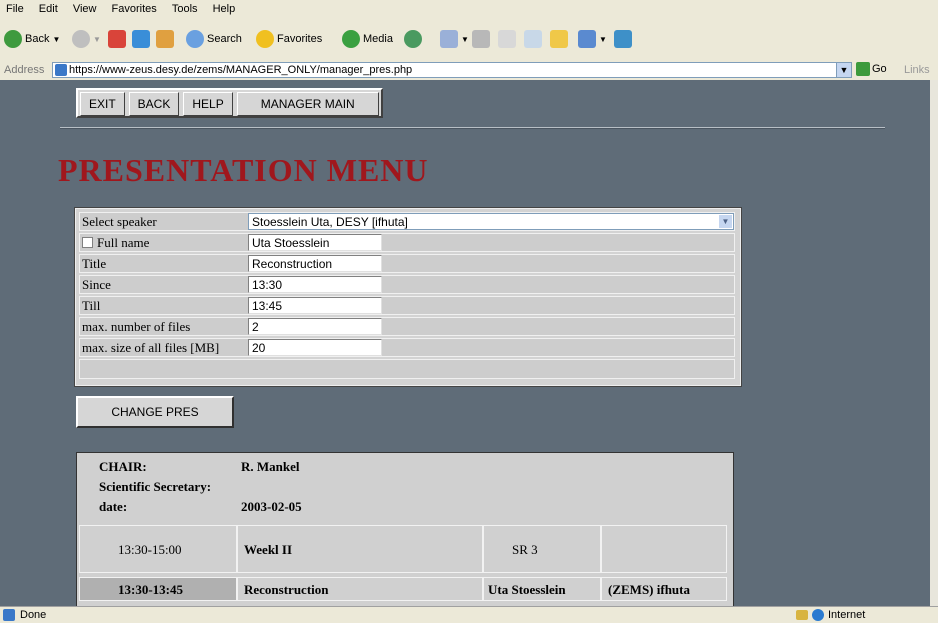 This screenshot has height=623, width=938. I want to click on row-max-files: max. number of files 2, so click(407, 326).